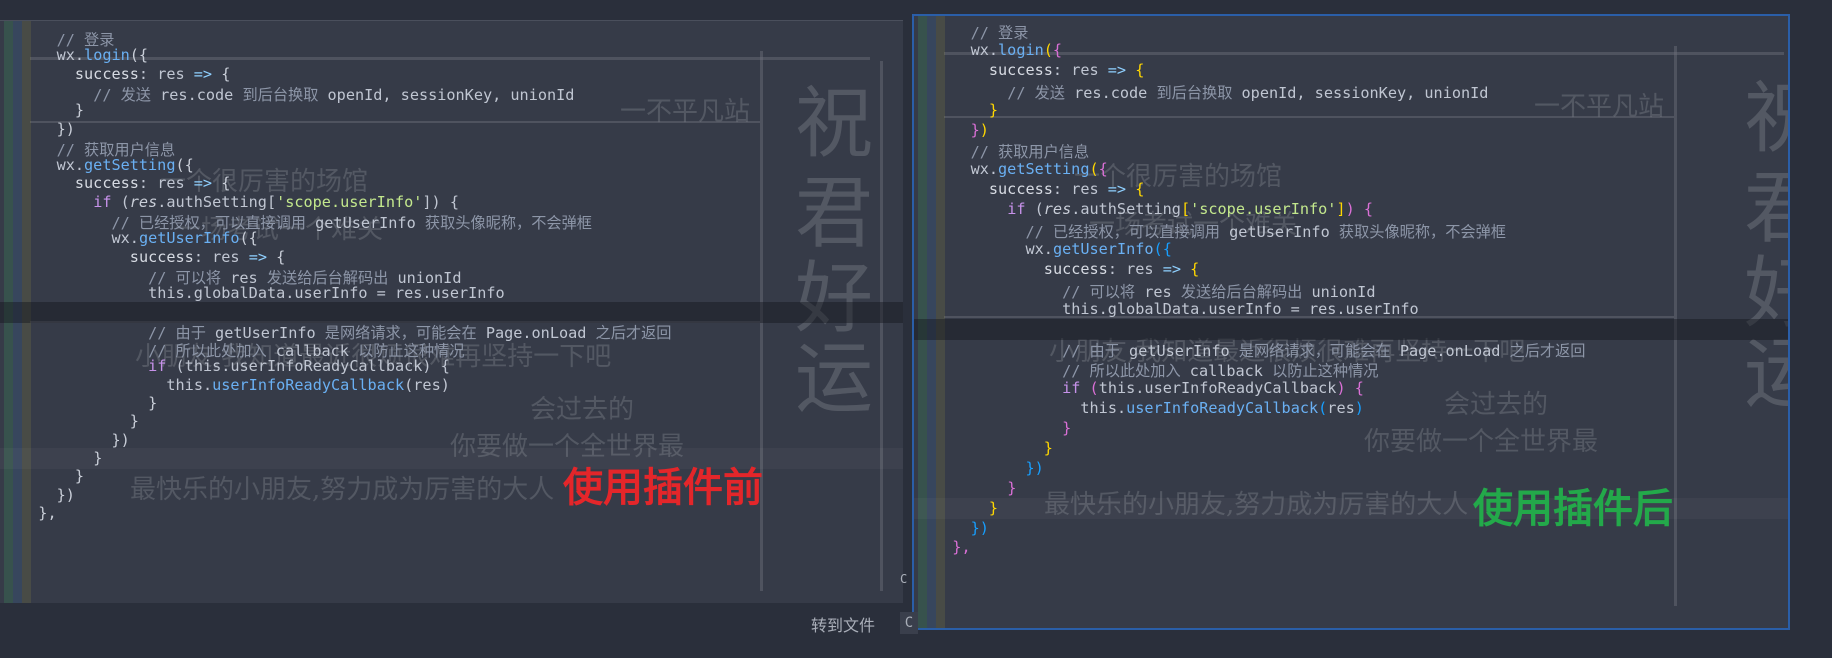 Image resolution: width=1832 pixels, height=658 pixels. Describe the element at coordinates (909, 623) in the screenshot. I see `goto-file-key: C` at that location.